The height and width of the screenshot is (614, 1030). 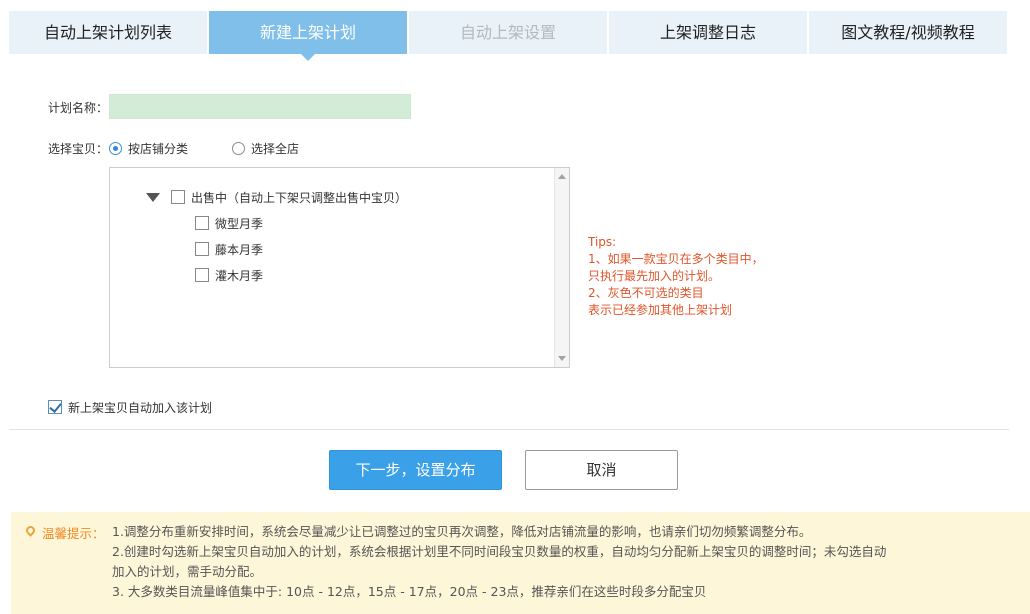 What do you see at coordinates (654, 276) in the screenshot?
I see `tips-line: 只执行最先加入的计划。` at bounding box center [654, 276].